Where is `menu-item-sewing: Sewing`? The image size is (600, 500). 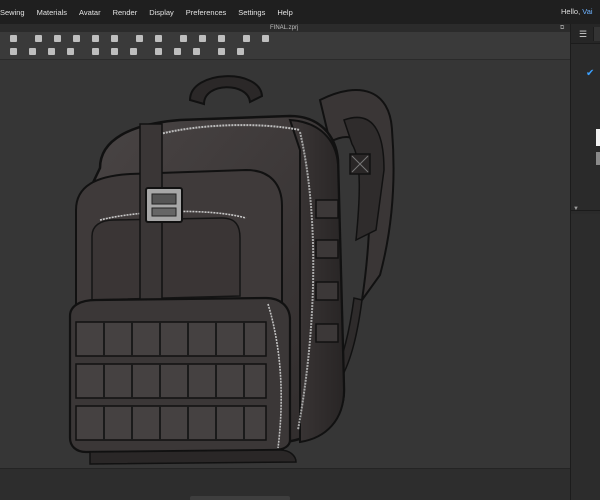 menu-item-sewing: Sewing is located at coordinates (15, 12).